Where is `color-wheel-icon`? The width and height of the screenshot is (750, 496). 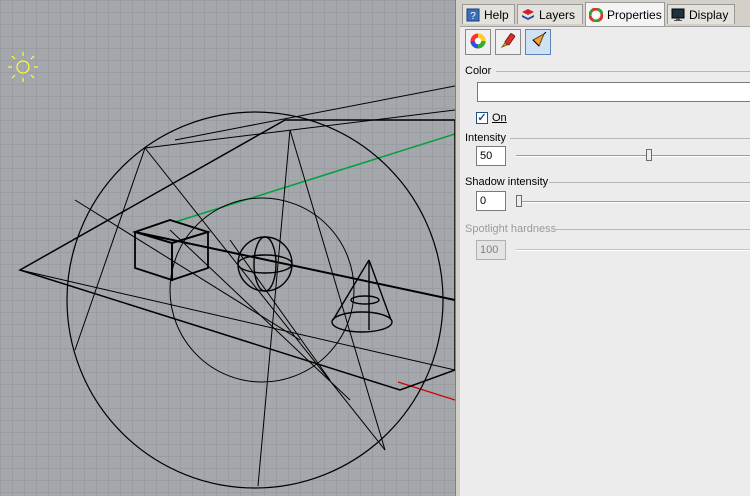 color-wheel-icon is located at coordinates (478, 42).